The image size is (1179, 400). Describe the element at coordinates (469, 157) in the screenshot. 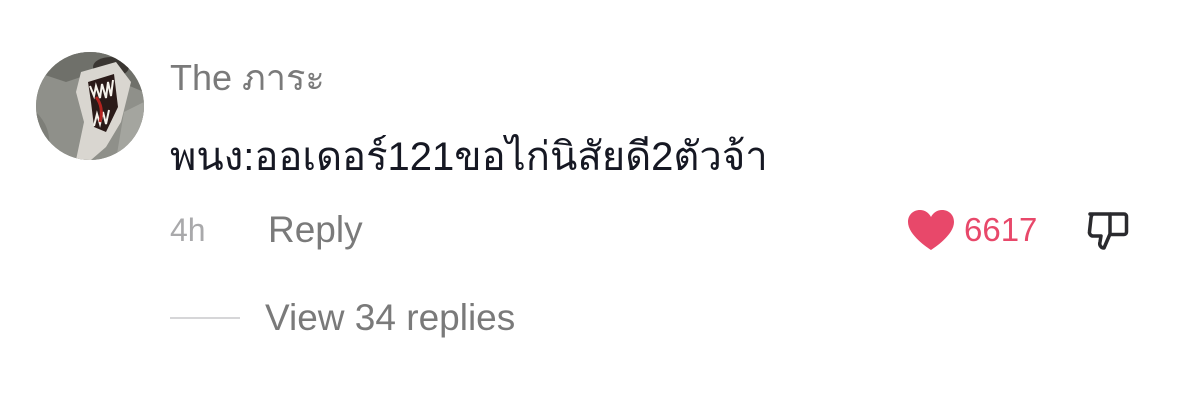

I see `comment-text: พนง:ออเดอร์121ขอไก่นิสัยดี2ตัวจ้า` at that location.